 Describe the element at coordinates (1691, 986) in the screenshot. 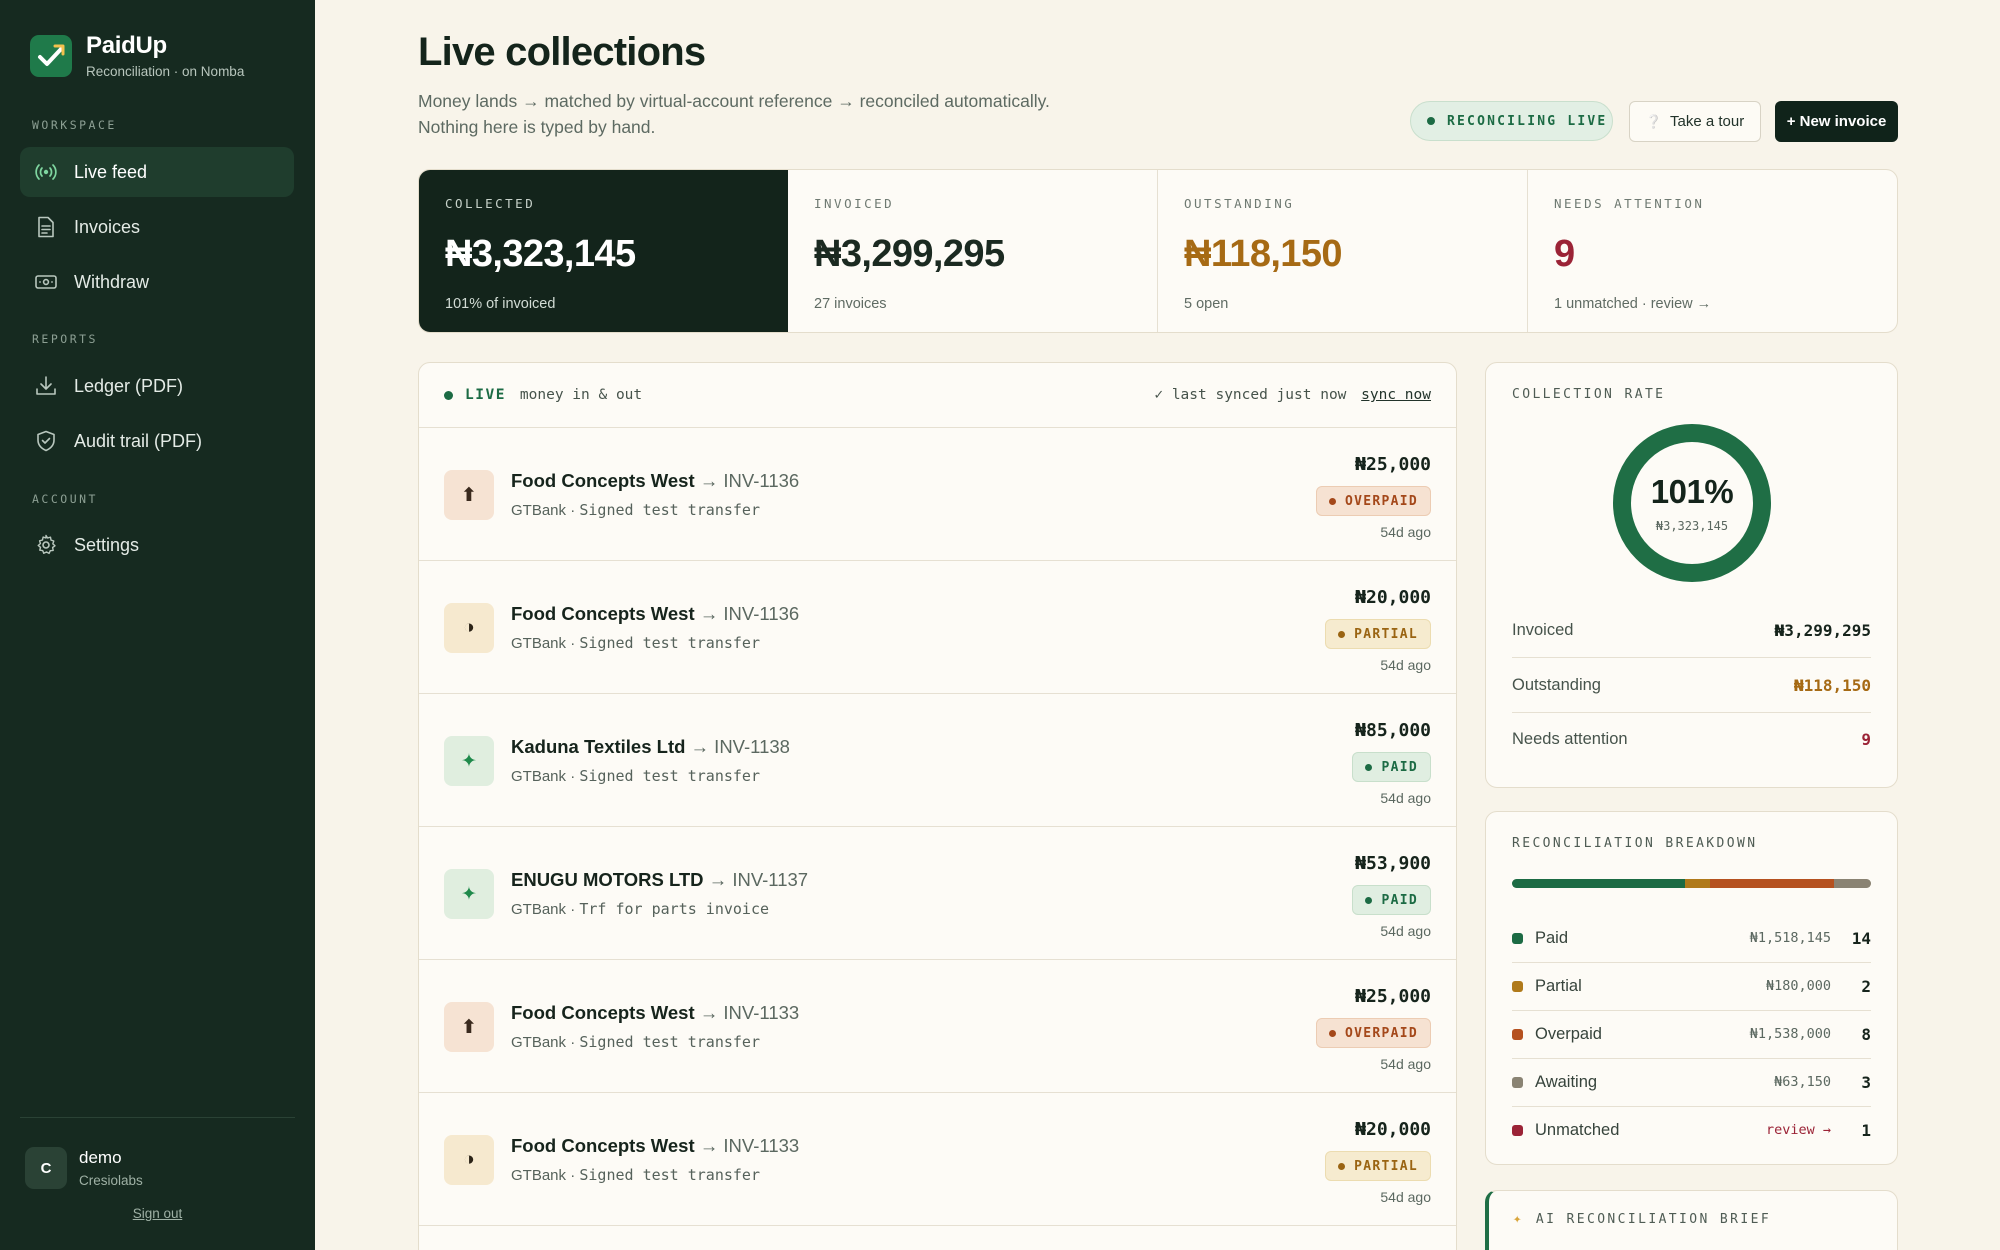

I see `breakdown-row-partial: Partial ₦180,000 2` at that location.